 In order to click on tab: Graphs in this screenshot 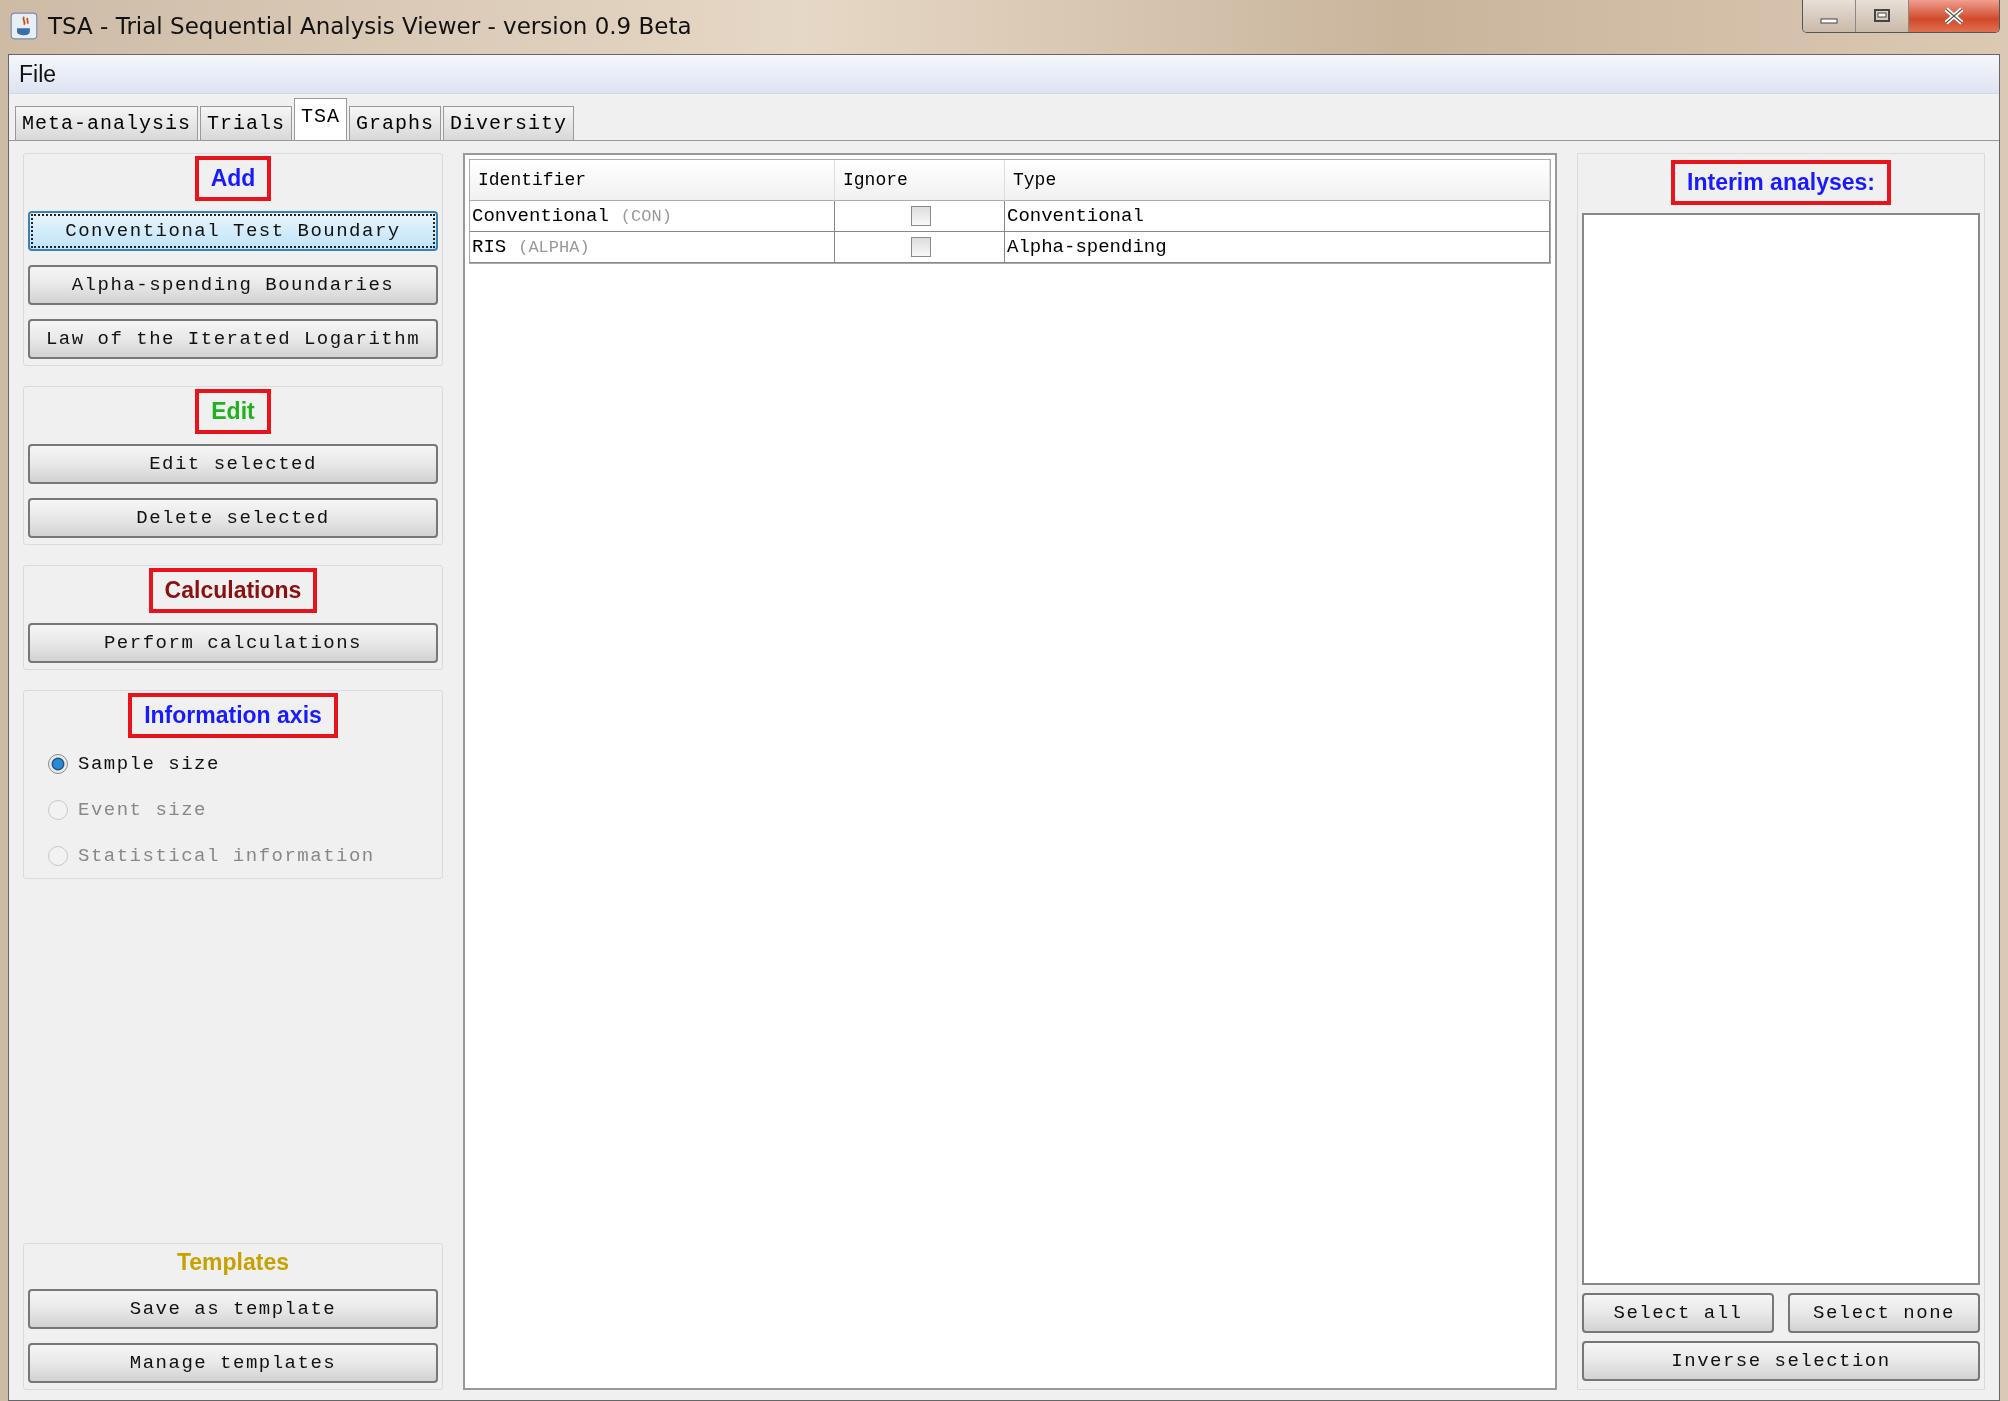, I will do `click(395, 123)`.